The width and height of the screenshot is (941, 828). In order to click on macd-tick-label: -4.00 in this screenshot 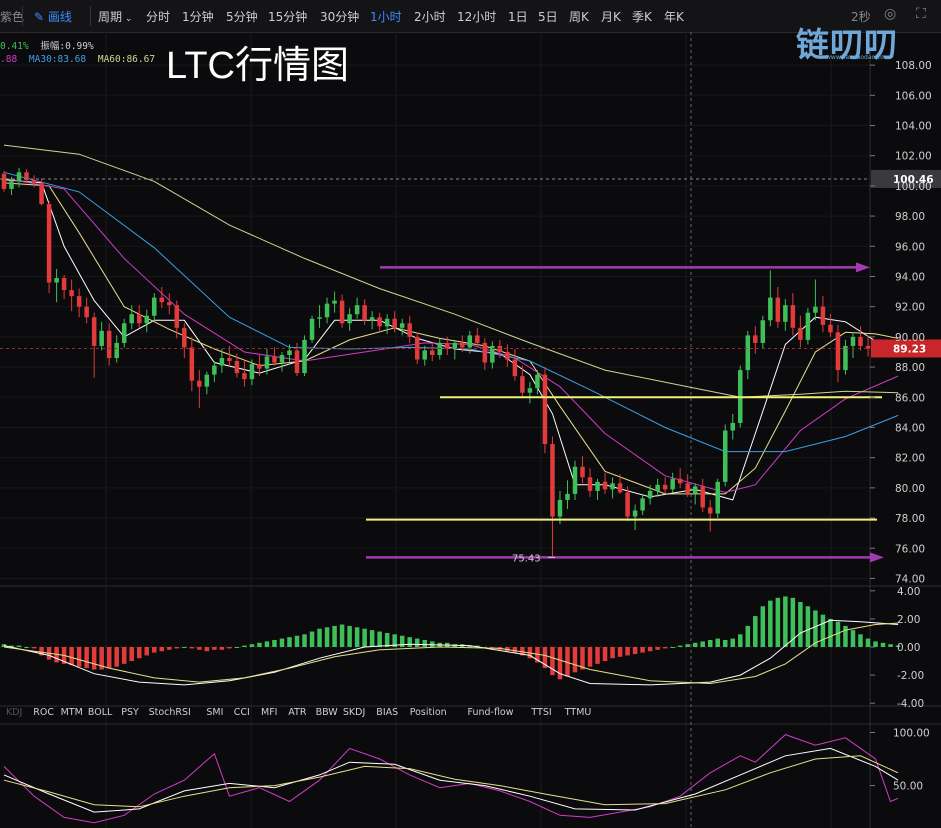, I will do `click(910, 704)`.